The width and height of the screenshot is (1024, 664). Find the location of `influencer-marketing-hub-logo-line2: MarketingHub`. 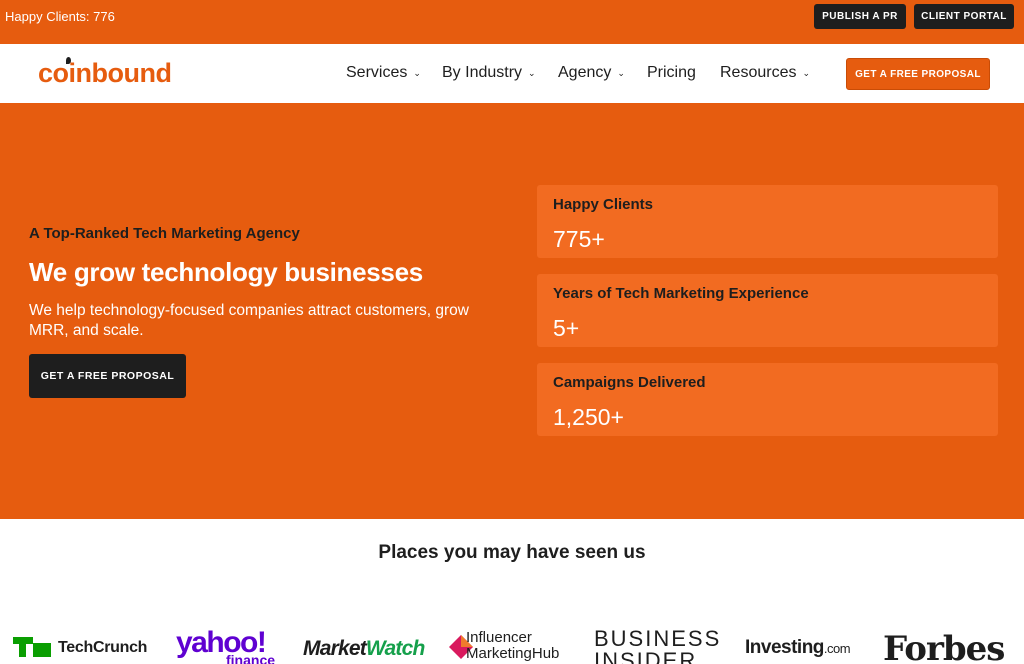

influencer-marketing-hub-logo-line2: MarketingHub is located at coordinates (513, 653).